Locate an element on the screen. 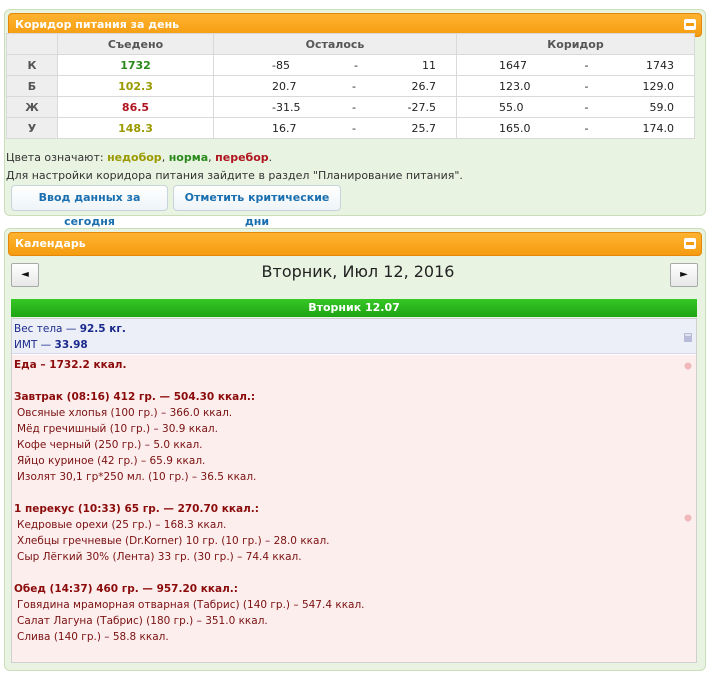 This screenshot has width=716, height=681. meal-item: Кедровые орехи (25 гр.) – 168.3 ккал. is located at coordinates (122, 525).